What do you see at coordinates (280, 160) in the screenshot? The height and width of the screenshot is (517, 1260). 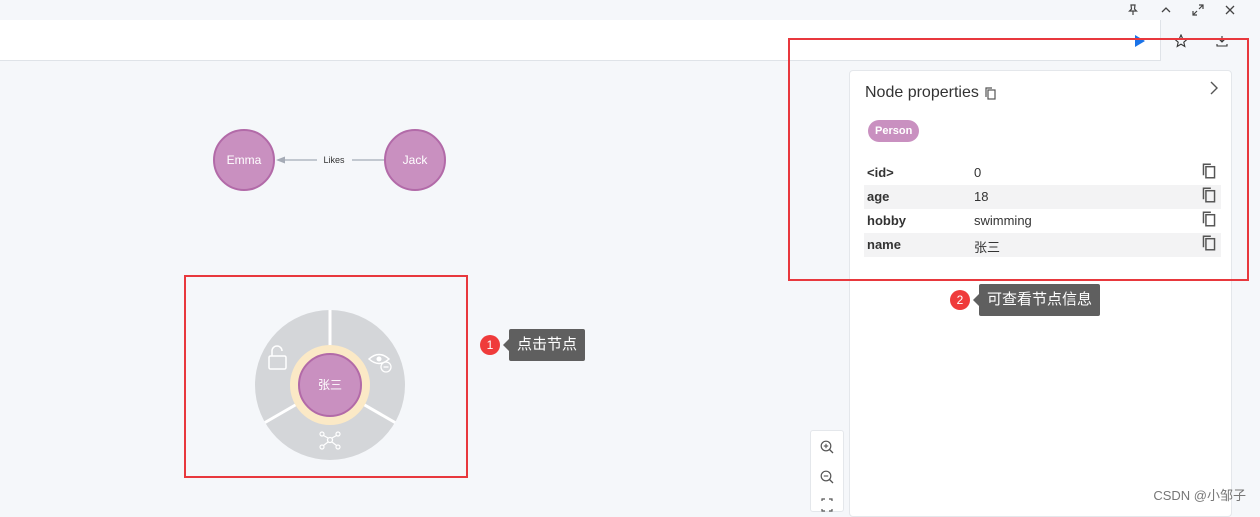 I see `arrowhead-icon` at bounding box center [280, 160].